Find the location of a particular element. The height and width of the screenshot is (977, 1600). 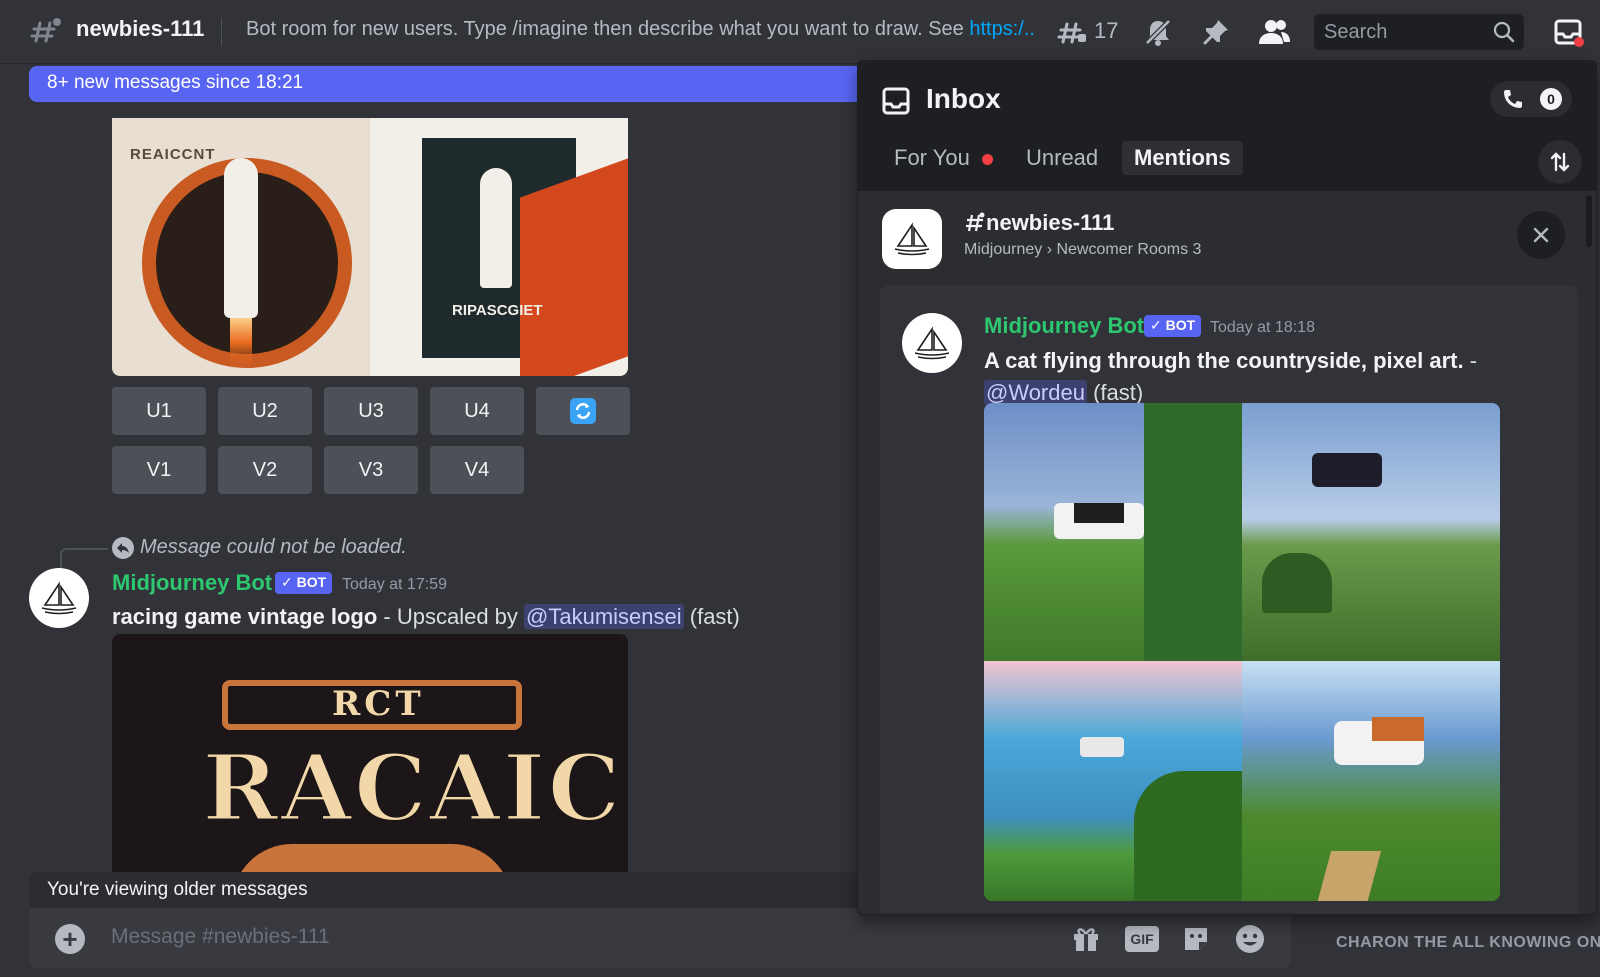

logo-main-text: RACAIC is located at coordinates (412, 788).